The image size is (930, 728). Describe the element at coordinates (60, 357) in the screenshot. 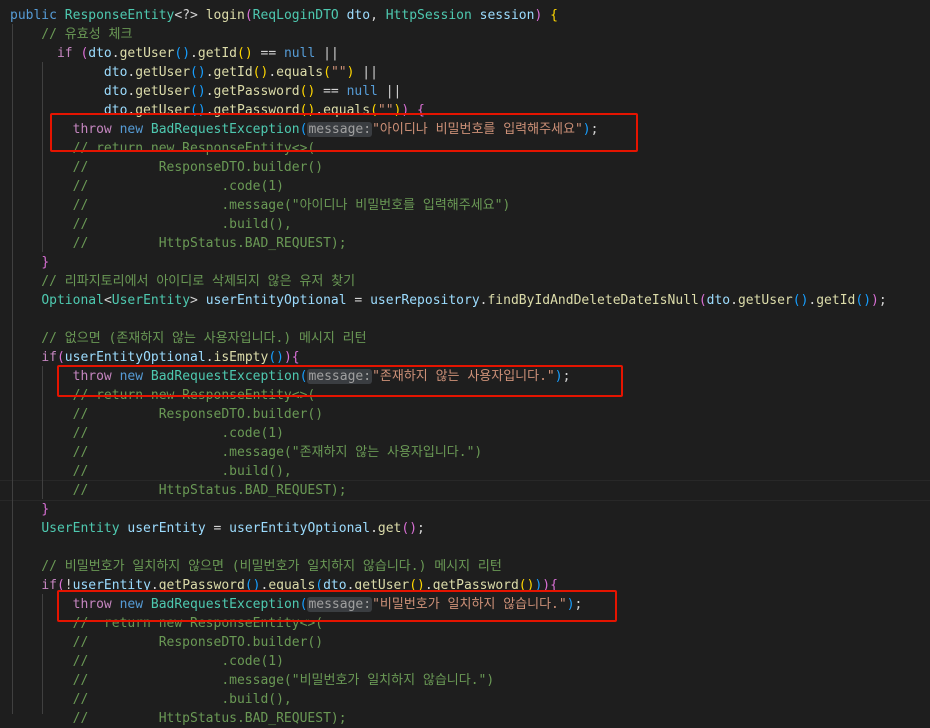

I see `code-token-brace2: (` at that location.